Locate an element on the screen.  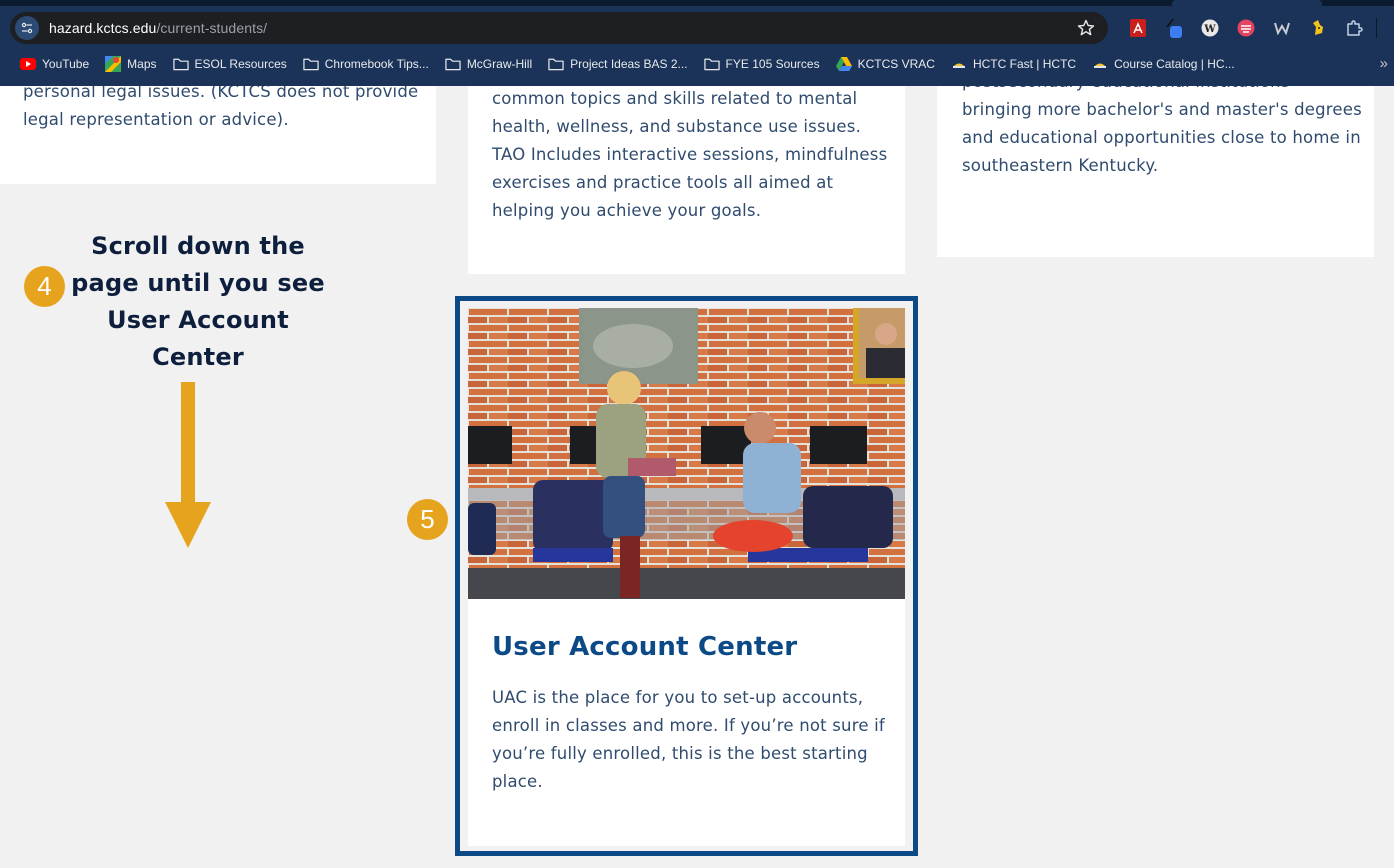
todoist-icon is located at coordinates (1246, 28).